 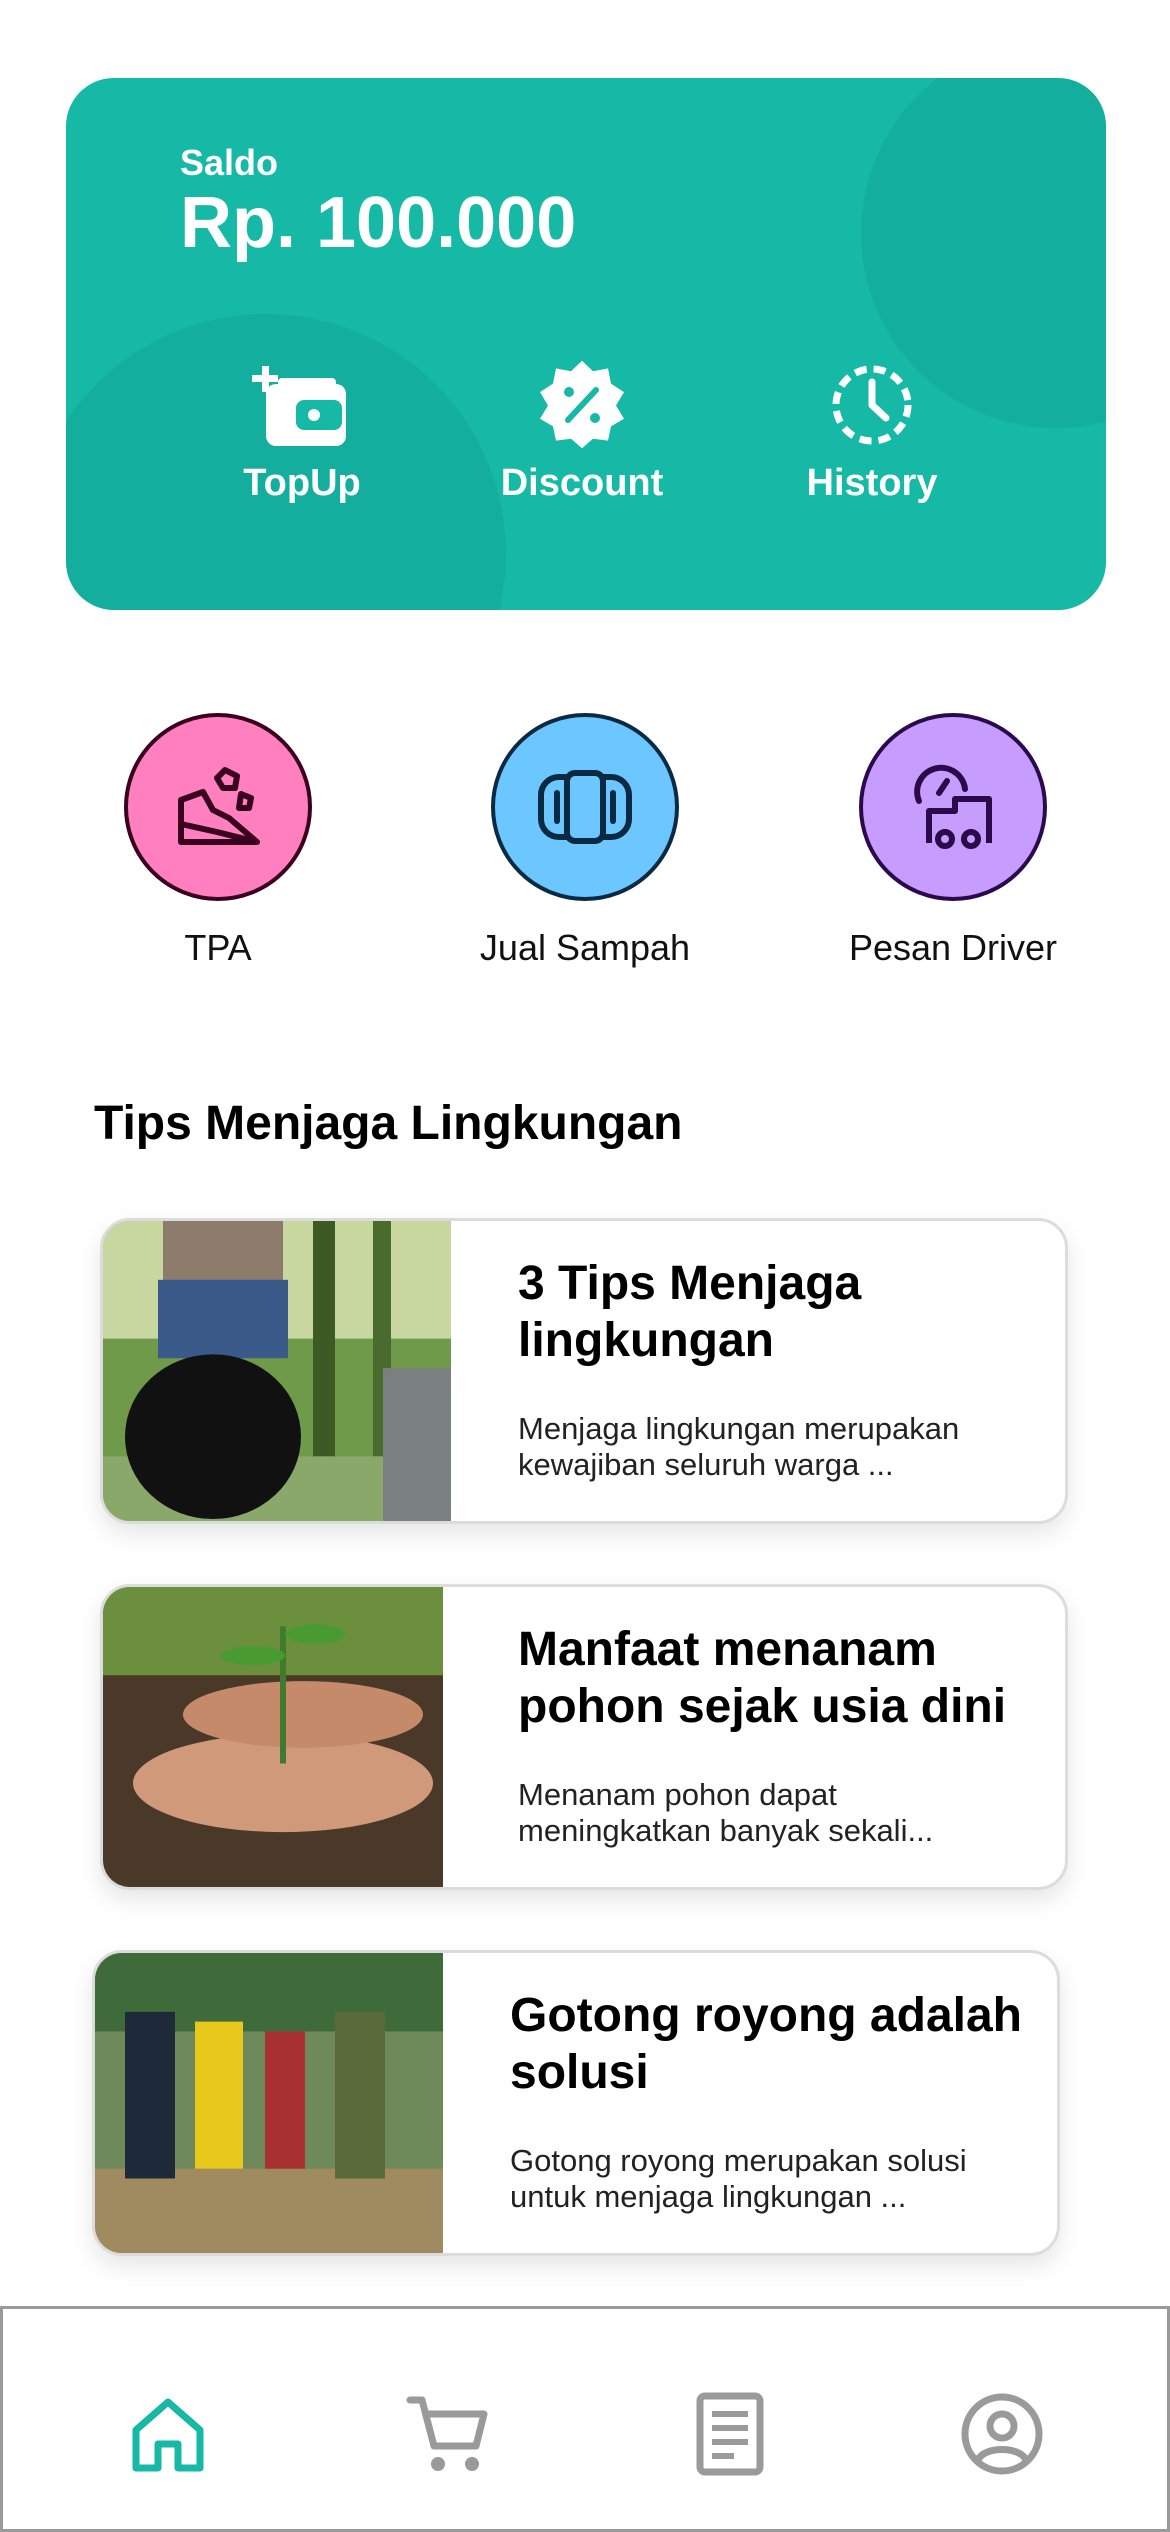 I want to click on balance-label: Saldo, so click(x=229, y=162).